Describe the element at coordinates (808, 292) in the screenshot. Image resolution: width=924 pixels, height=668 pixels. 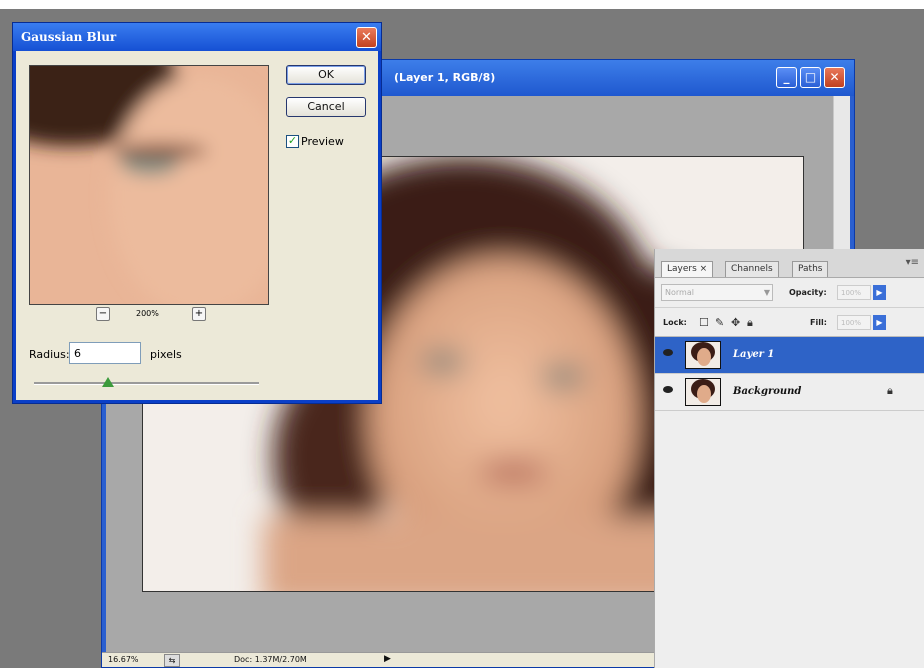
I see `opacity-label: Opacity:` at that location.